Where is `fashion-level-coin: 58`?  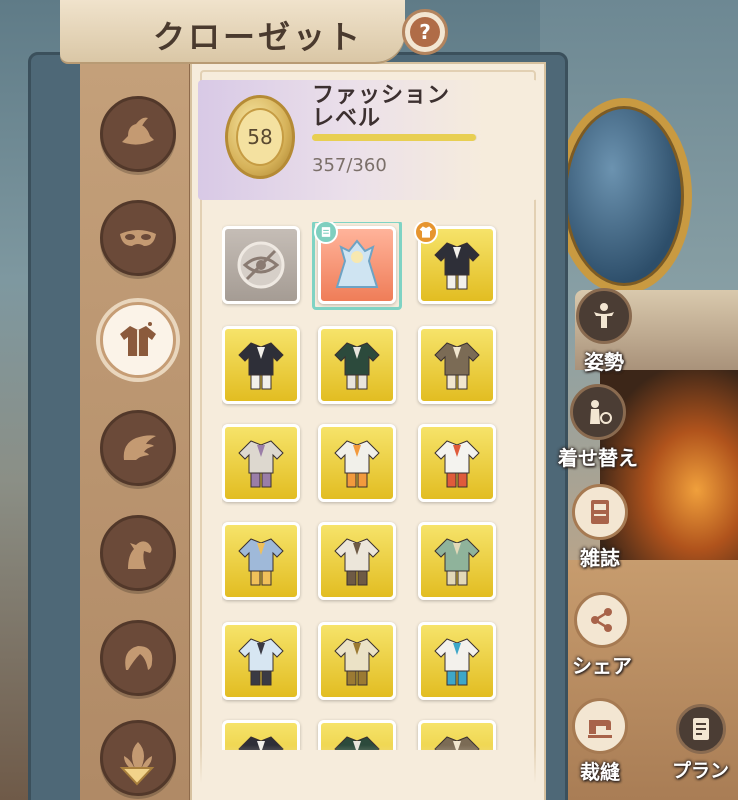
fashion-level-coin: 58 is located at coordinates (260, 137).